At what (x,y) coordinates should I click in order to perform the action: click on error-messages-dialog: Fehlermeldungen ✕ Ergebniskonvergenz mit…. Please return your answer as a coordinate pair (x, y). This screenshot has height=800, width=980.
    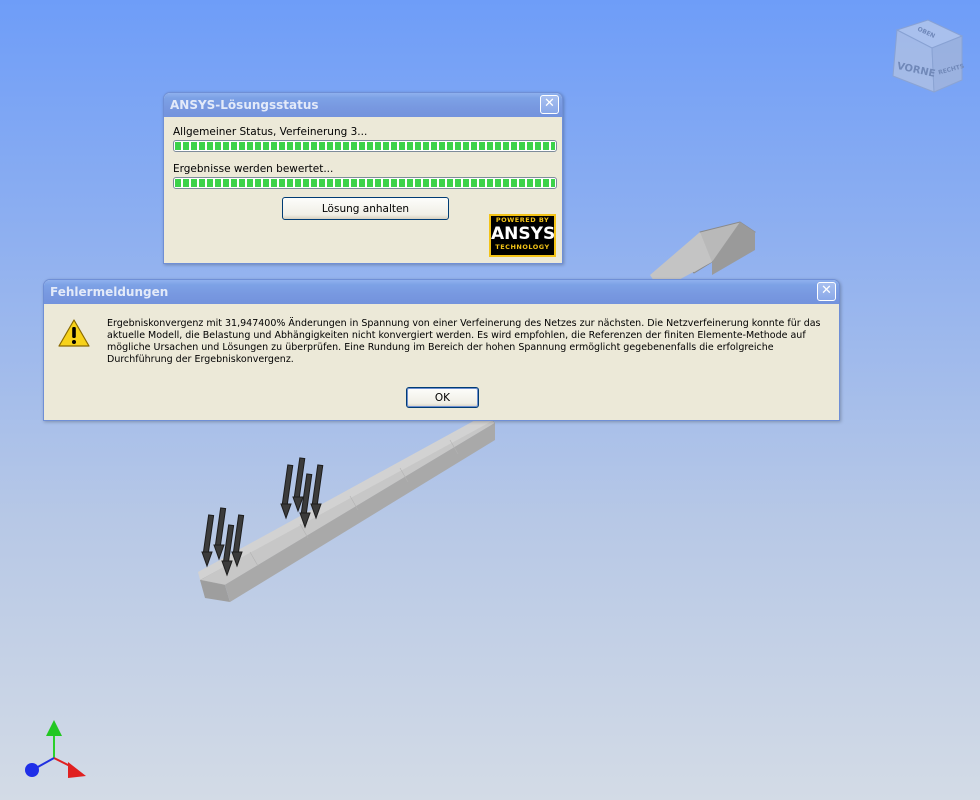
    Looking at the image, I should click on (441, 350).